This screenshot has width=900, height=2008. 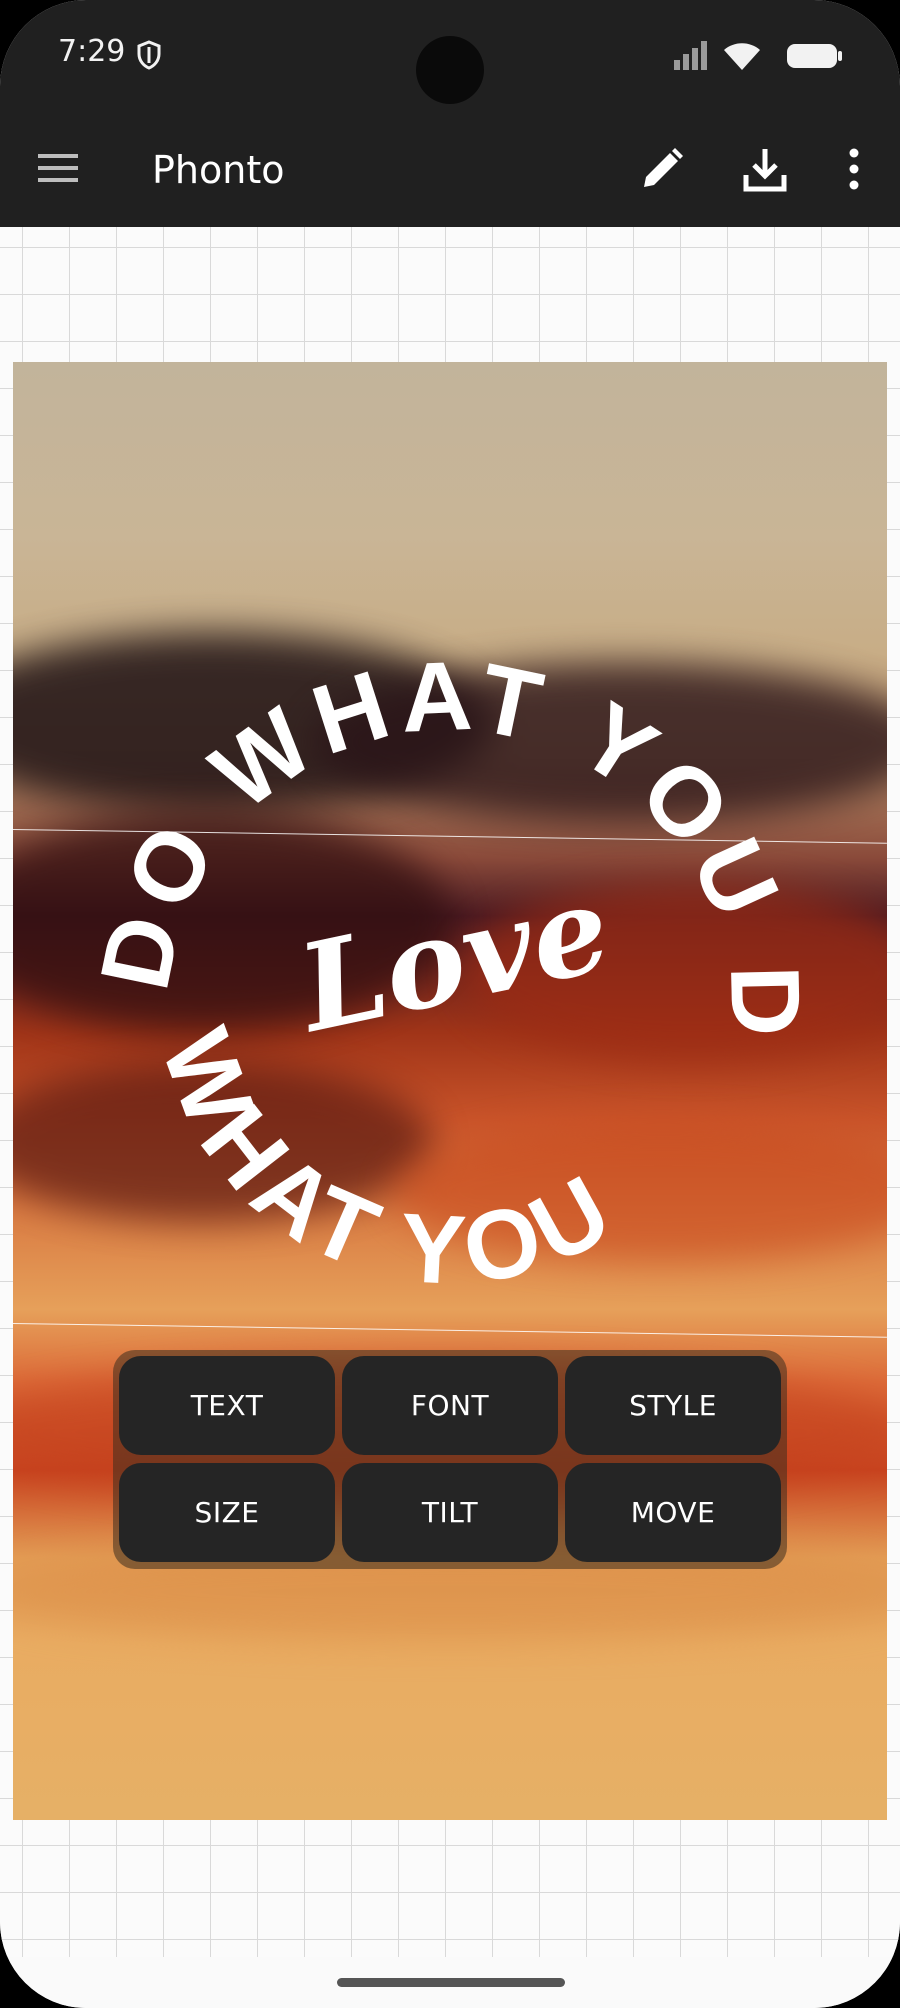 I want to click on tool-panel: TEXT FONT STYLE SIZE TILT MOVE, so click(x=450, y=1459).